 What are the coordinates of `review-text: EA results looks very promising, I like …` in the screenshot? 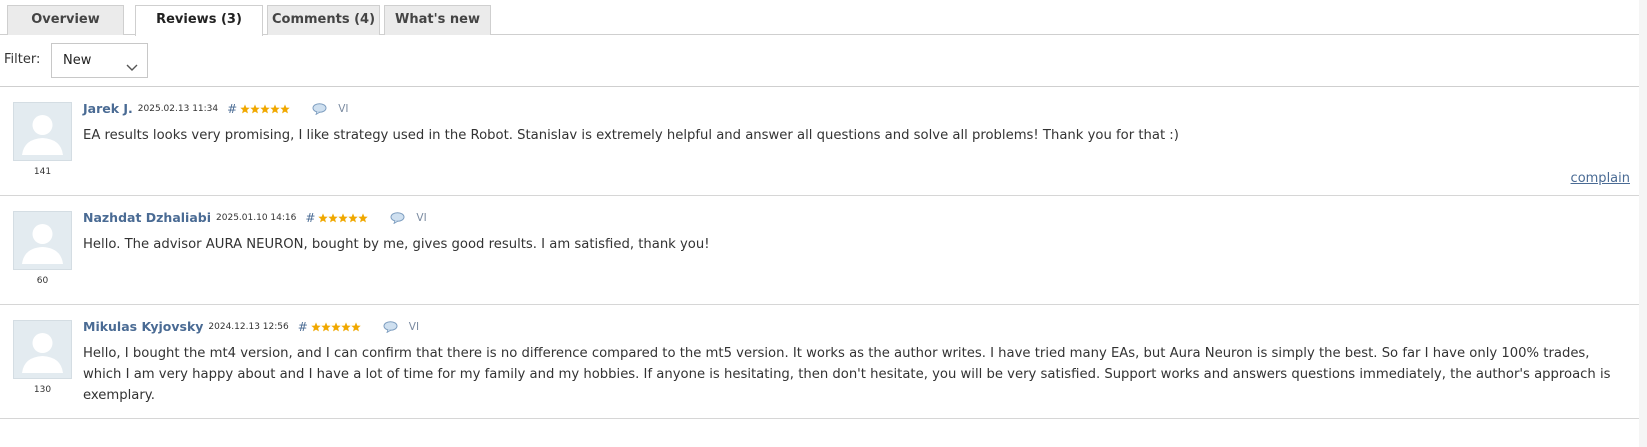 It's located at (631, 135).